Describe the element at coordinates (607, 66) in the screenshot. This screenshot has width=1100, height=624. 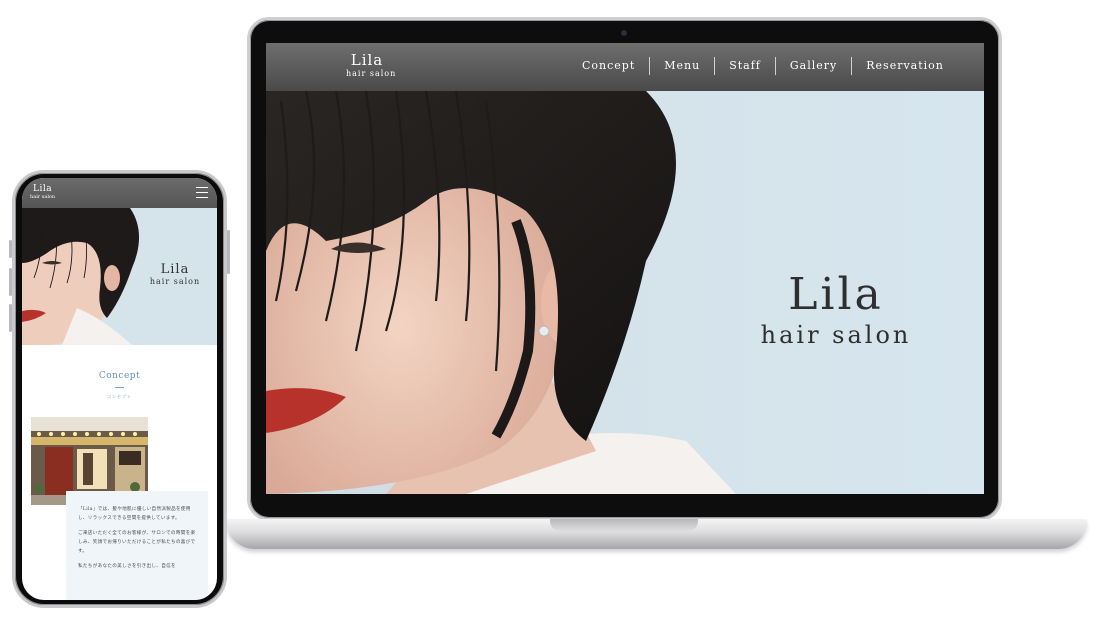
I see `nav-item-concept: Concept` at that location.